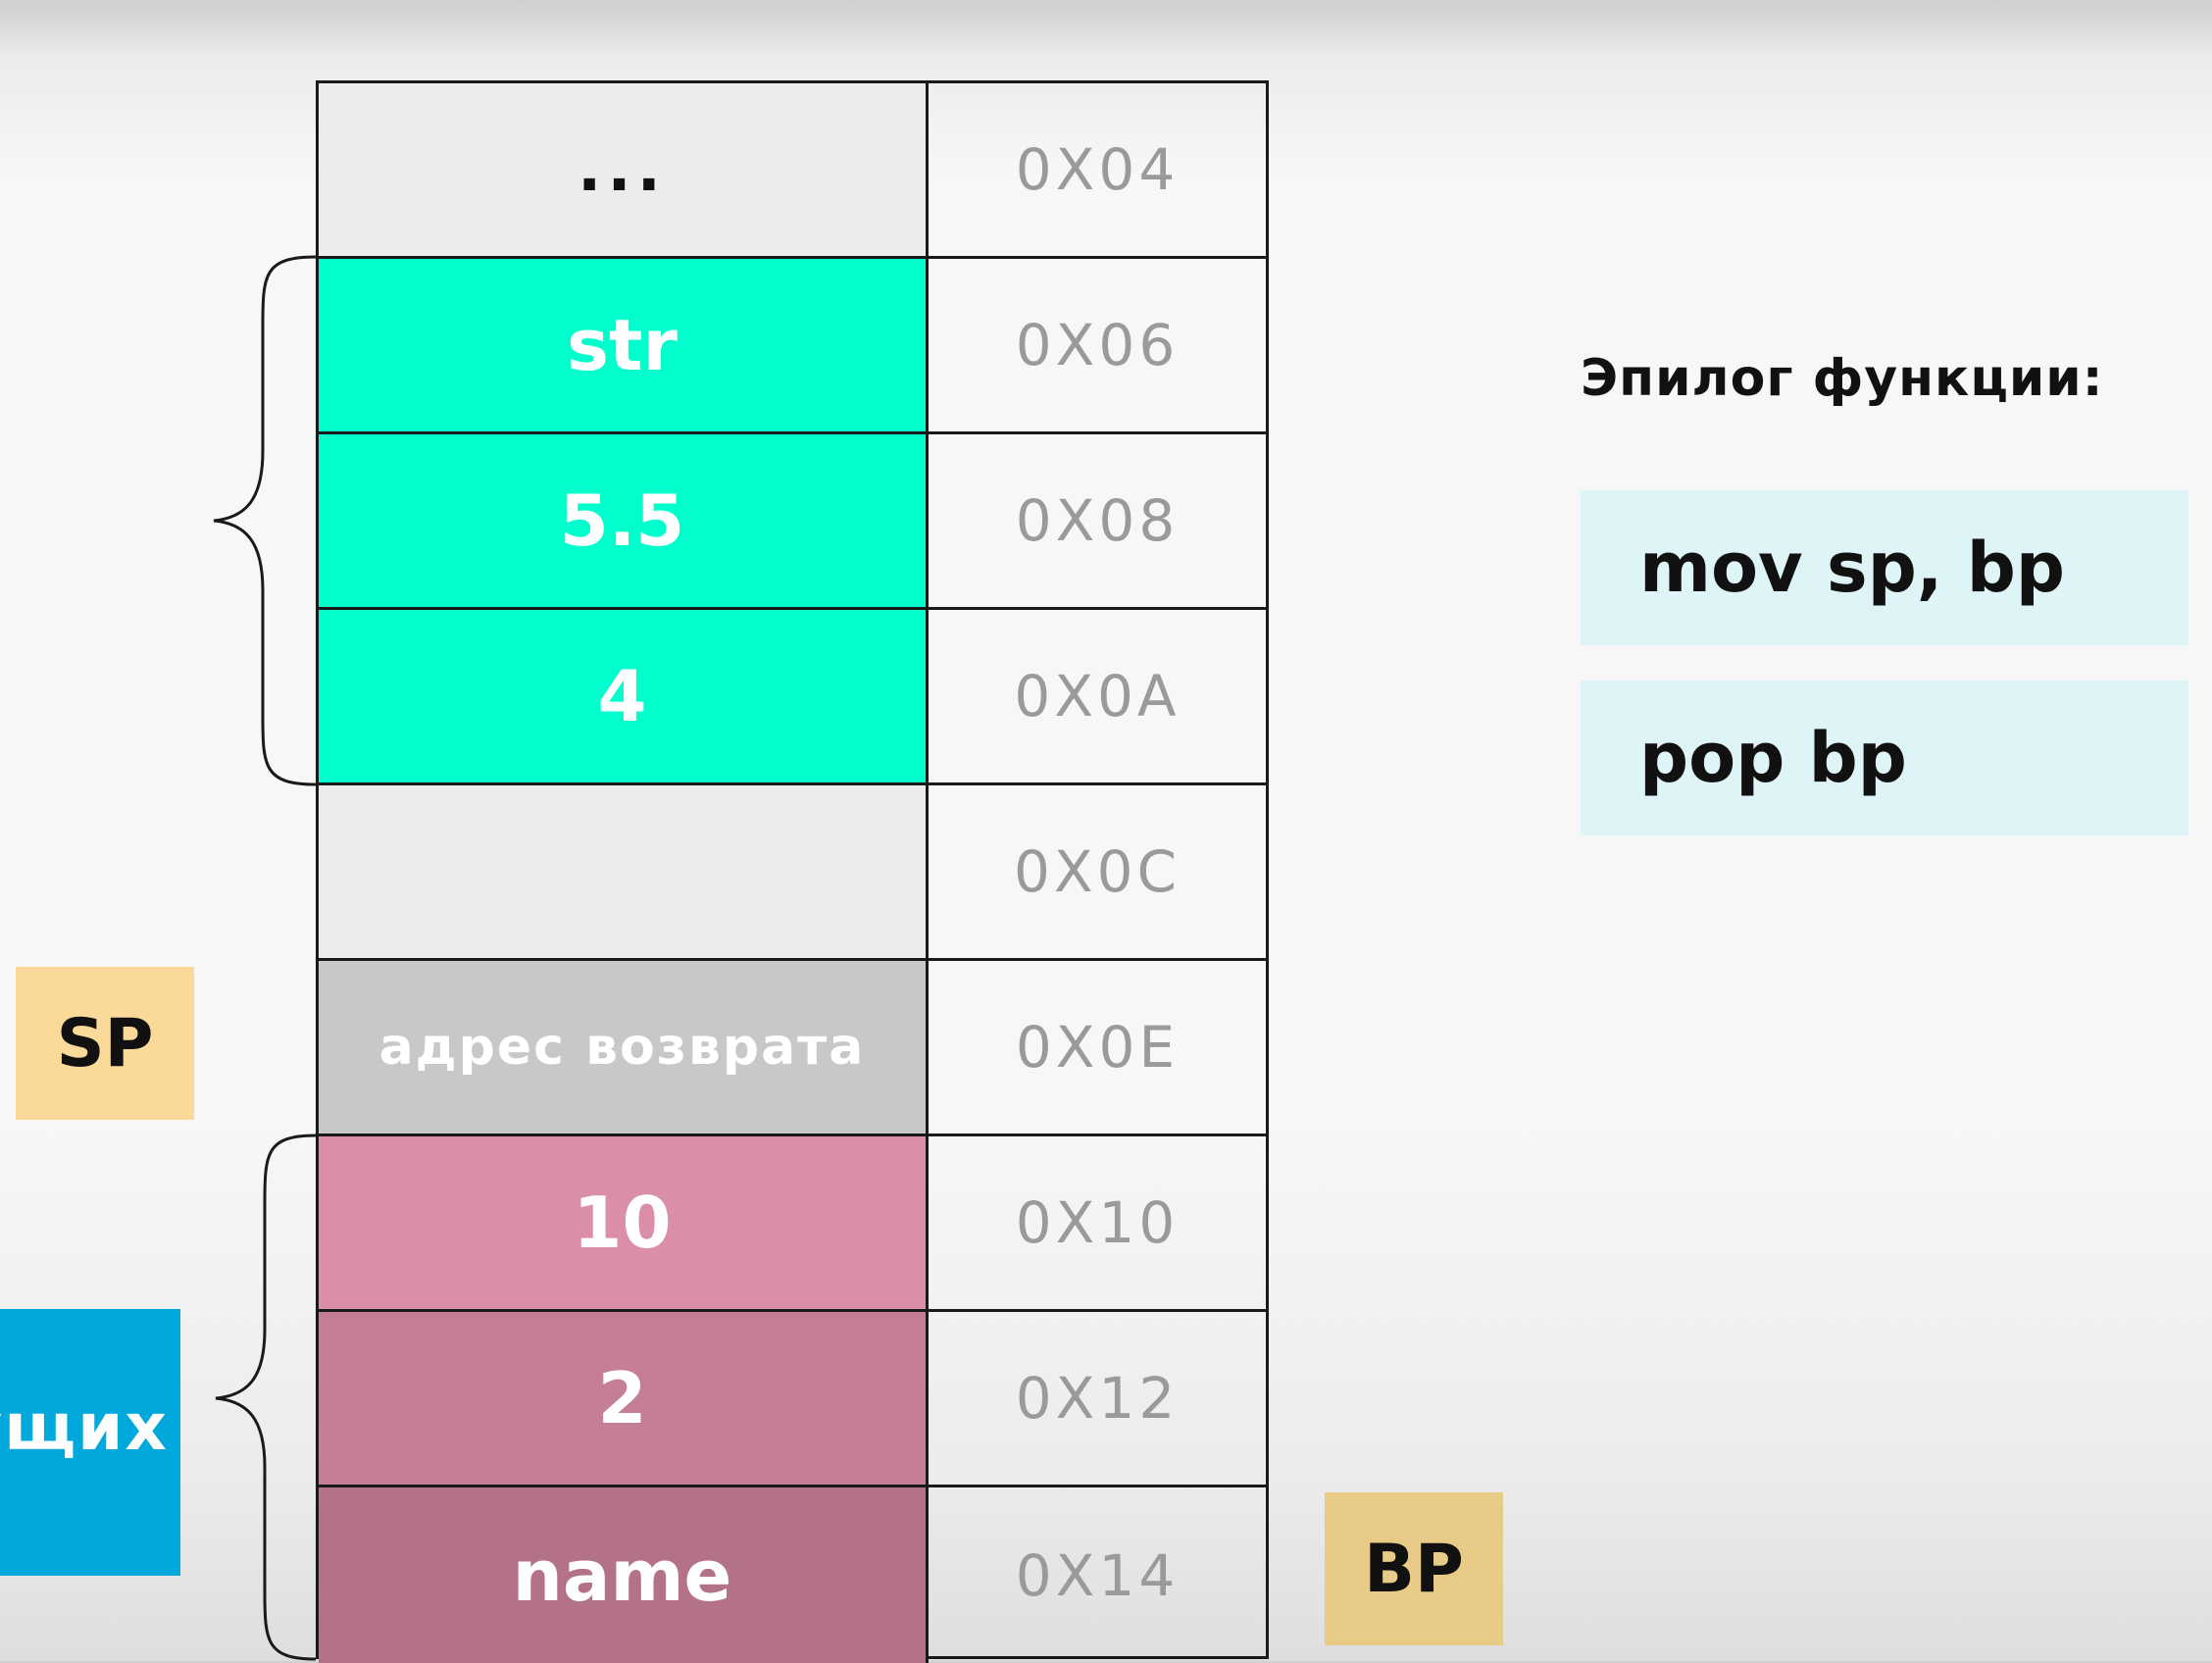 Image resolution: width=2212 pixels, height=1663 pixels. What do you see at coordinates (105, 1043) in the screenshot?
I see `sp-pointer-label: SP` at bounding box center [105, 1043].